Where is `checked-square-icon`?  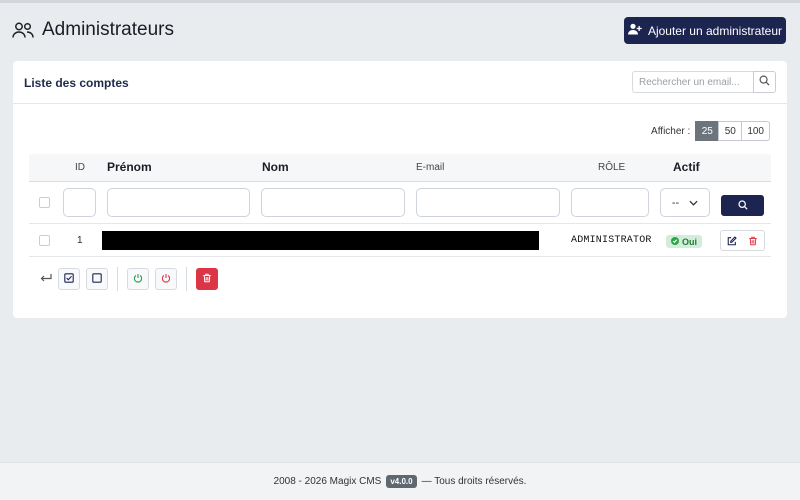
checked-square-icon is located at coordinates (69, 279).